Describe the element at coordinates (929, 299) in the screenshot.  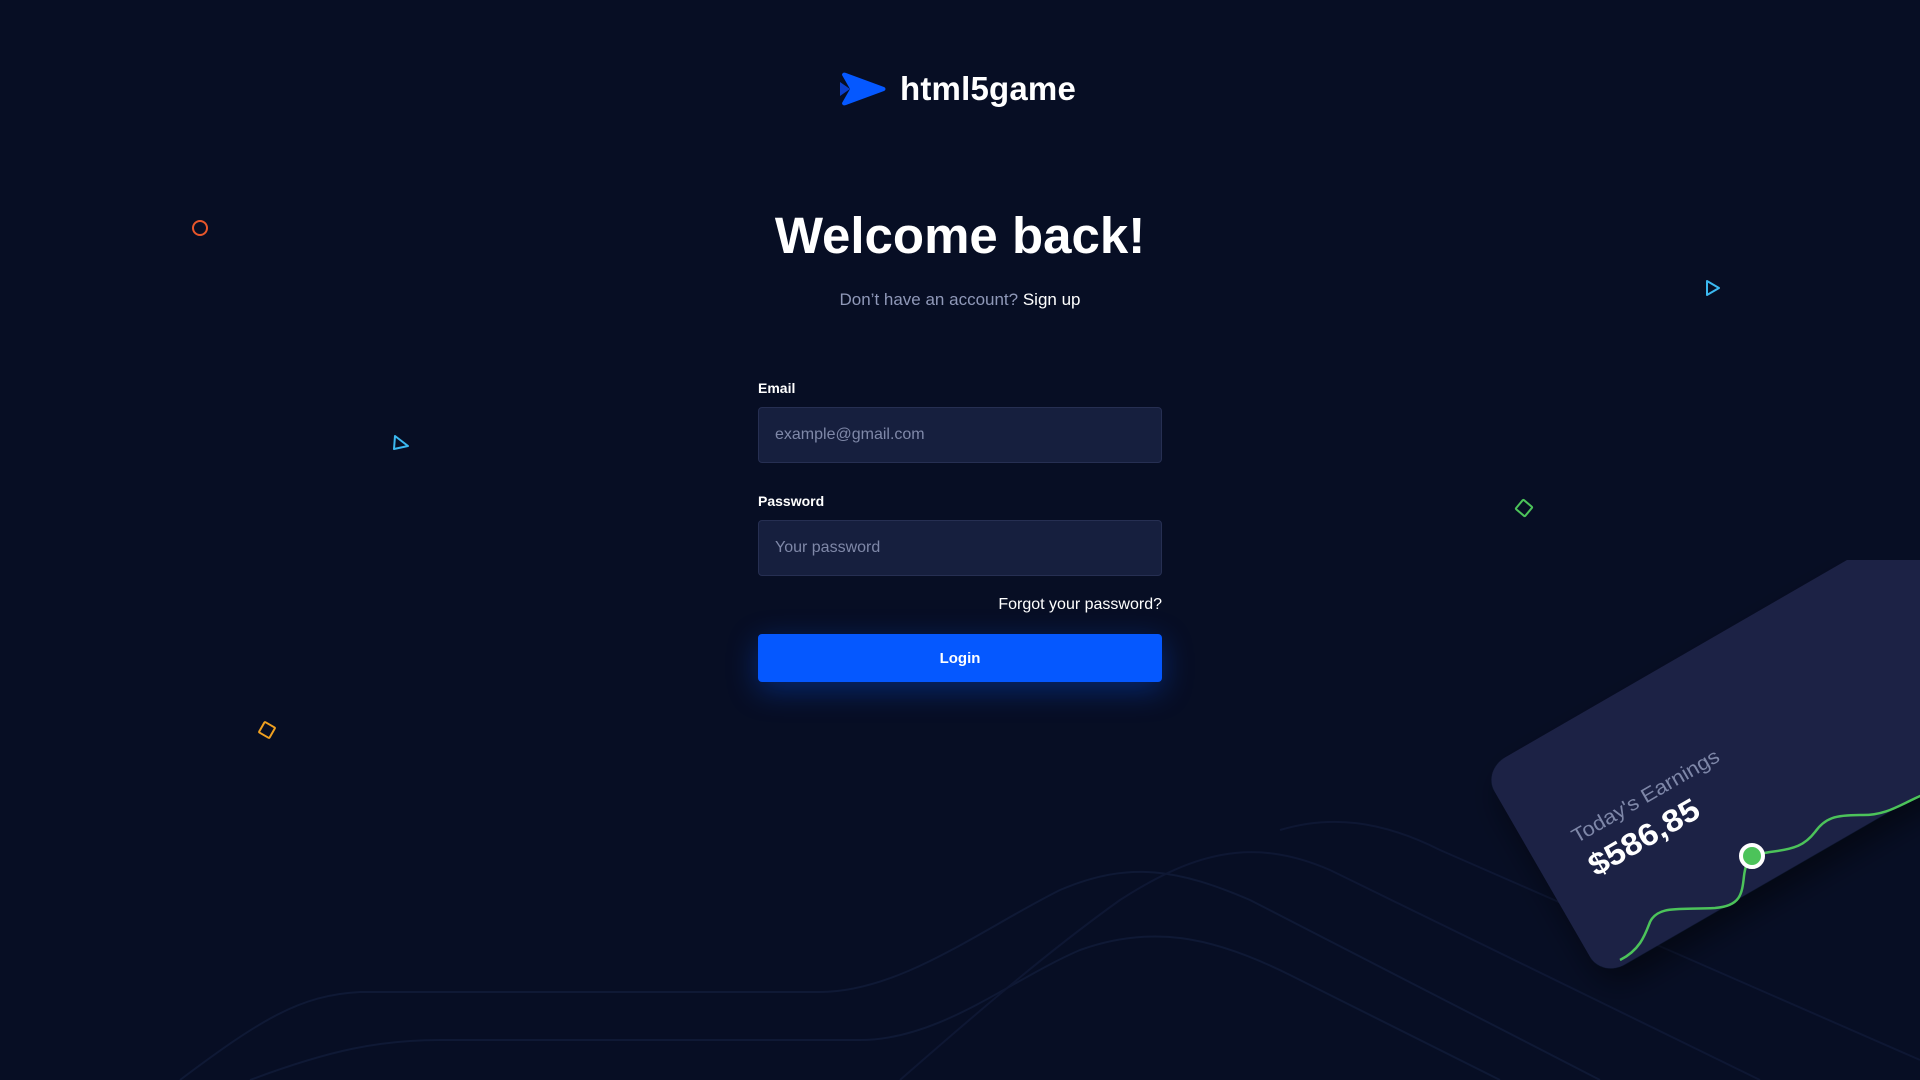
I see `signup-prompt-text: Don’t have an account?` at that location.